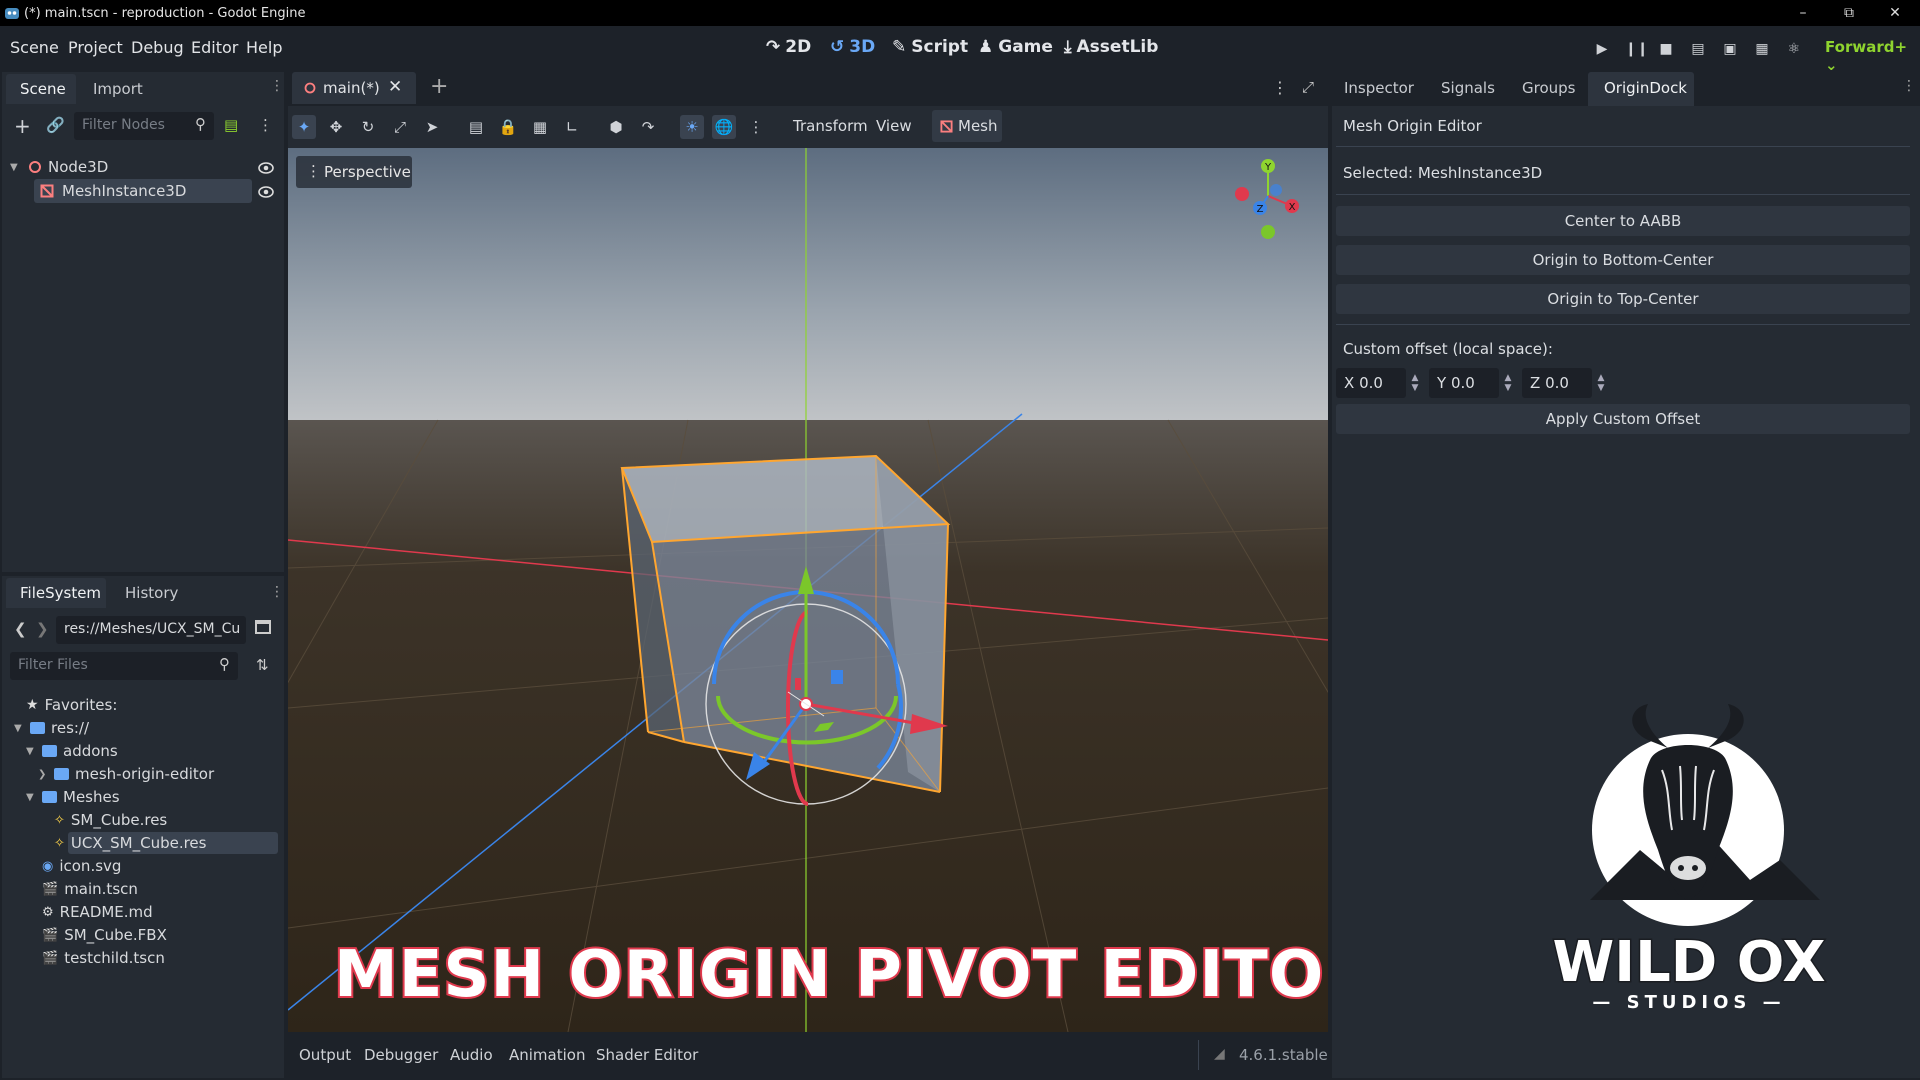 The image size is (1920, 1080). I want to click on workspace-assetlib: ⤓ AssetLib, so click(1111, 47).